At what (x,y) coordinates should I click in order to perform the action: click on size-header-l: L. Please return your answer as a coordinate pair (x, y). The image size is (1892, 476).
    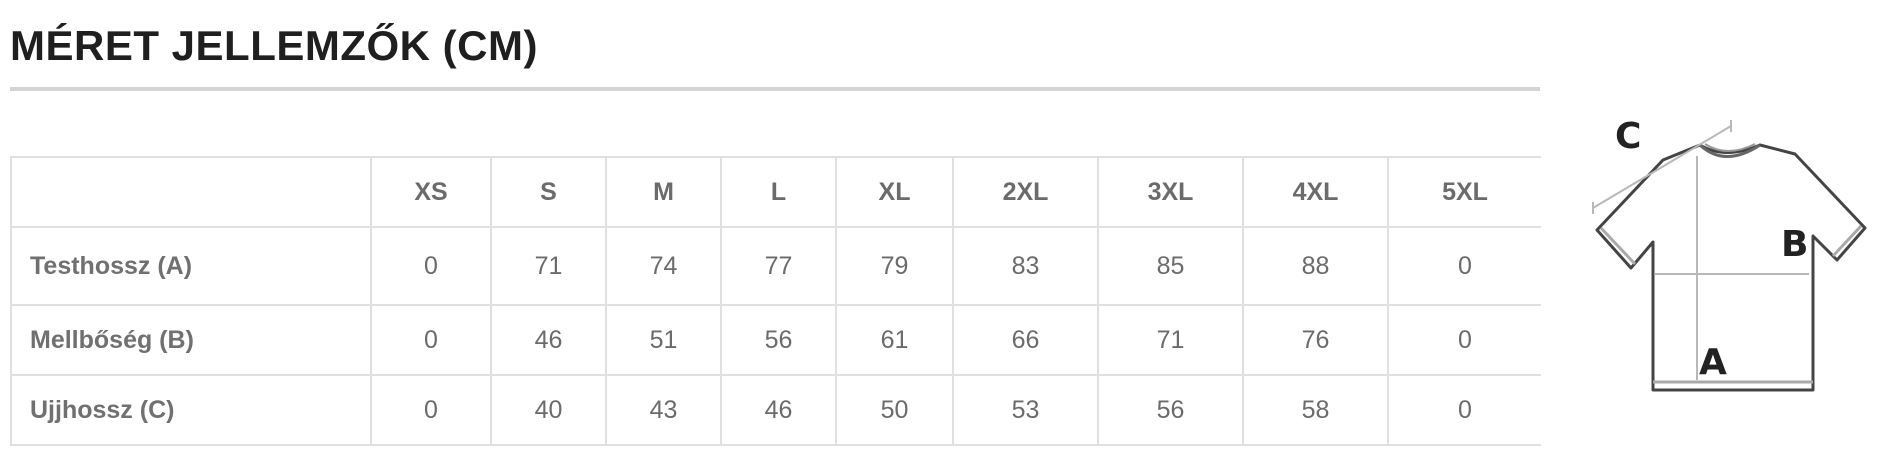
    Looking at the image, I should click on (778, 192).